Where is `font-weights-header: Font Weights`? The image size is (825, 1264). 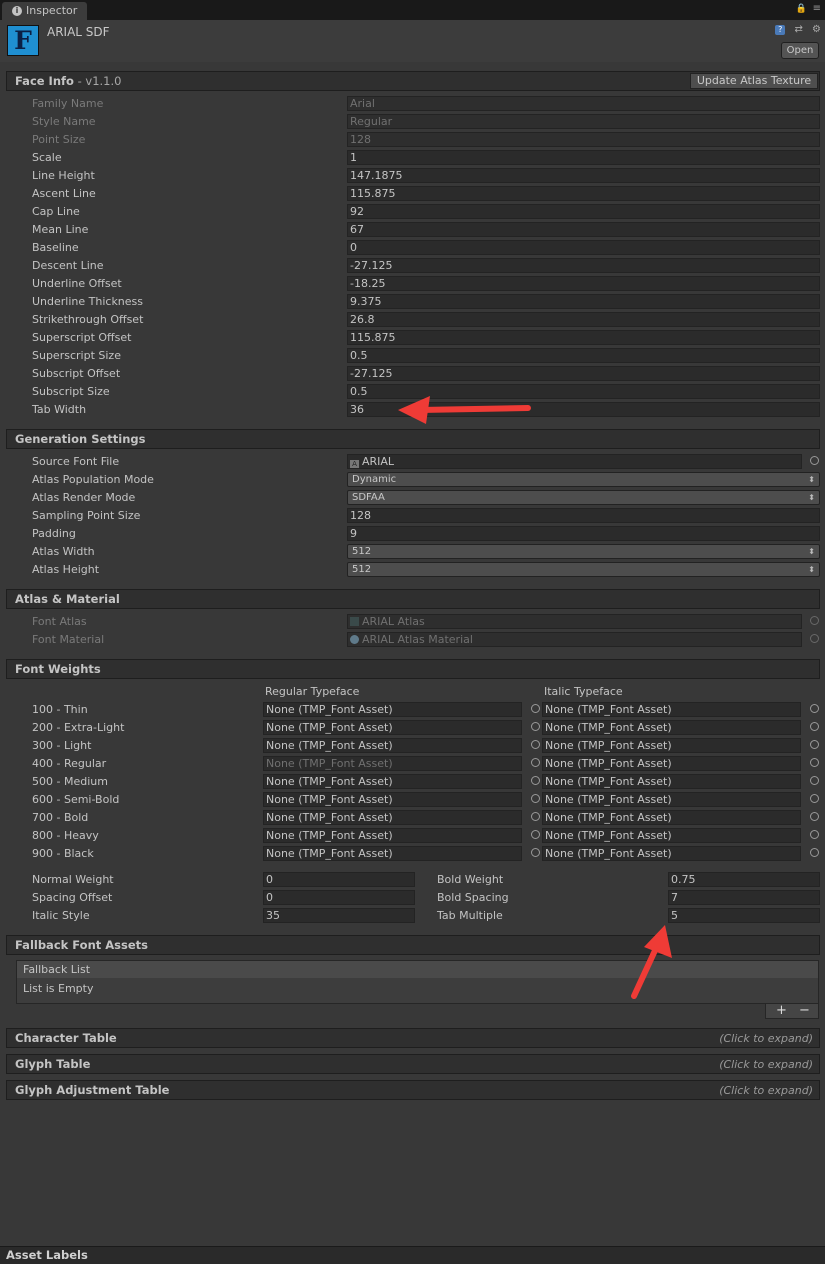 font-weights-header: Font Weights is located at coordinates (413, 669).